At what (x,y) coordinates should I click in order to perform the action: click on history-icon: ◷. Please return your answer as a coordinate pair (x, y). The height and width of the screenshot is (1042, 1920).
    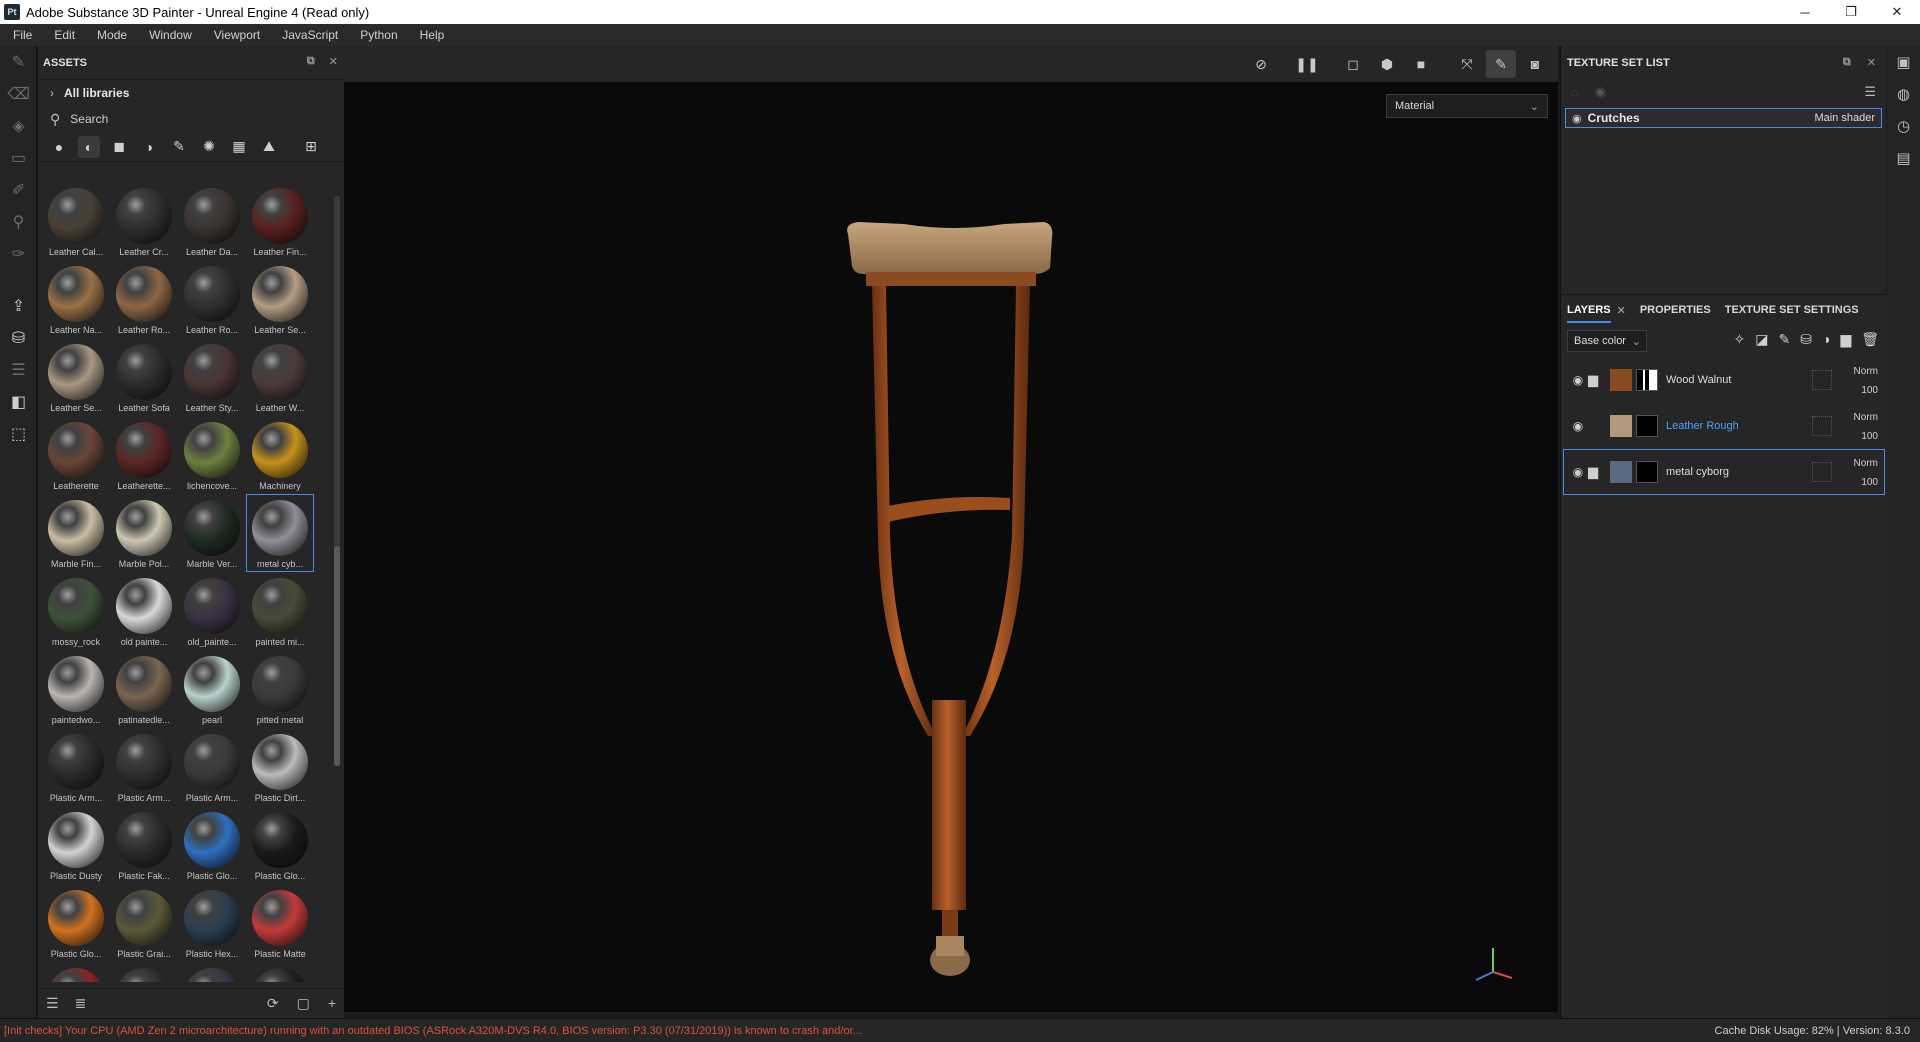
    Looking at the image, I should click on (1903, 126).